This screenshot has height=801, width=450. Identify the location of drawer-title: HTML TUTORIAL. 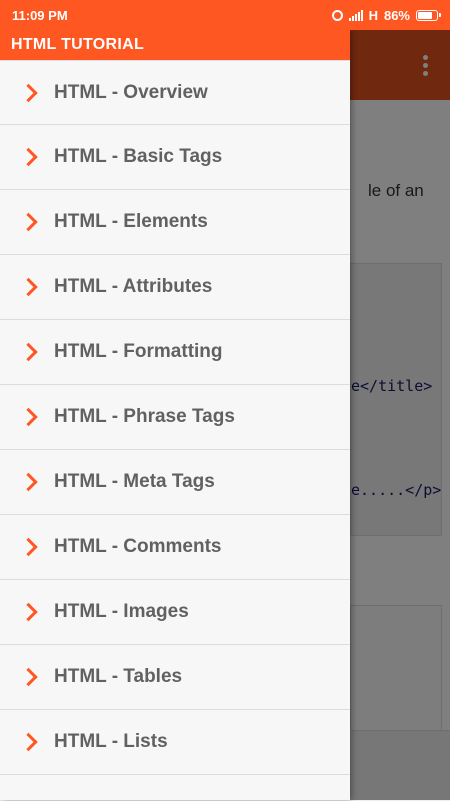
(175, 45).